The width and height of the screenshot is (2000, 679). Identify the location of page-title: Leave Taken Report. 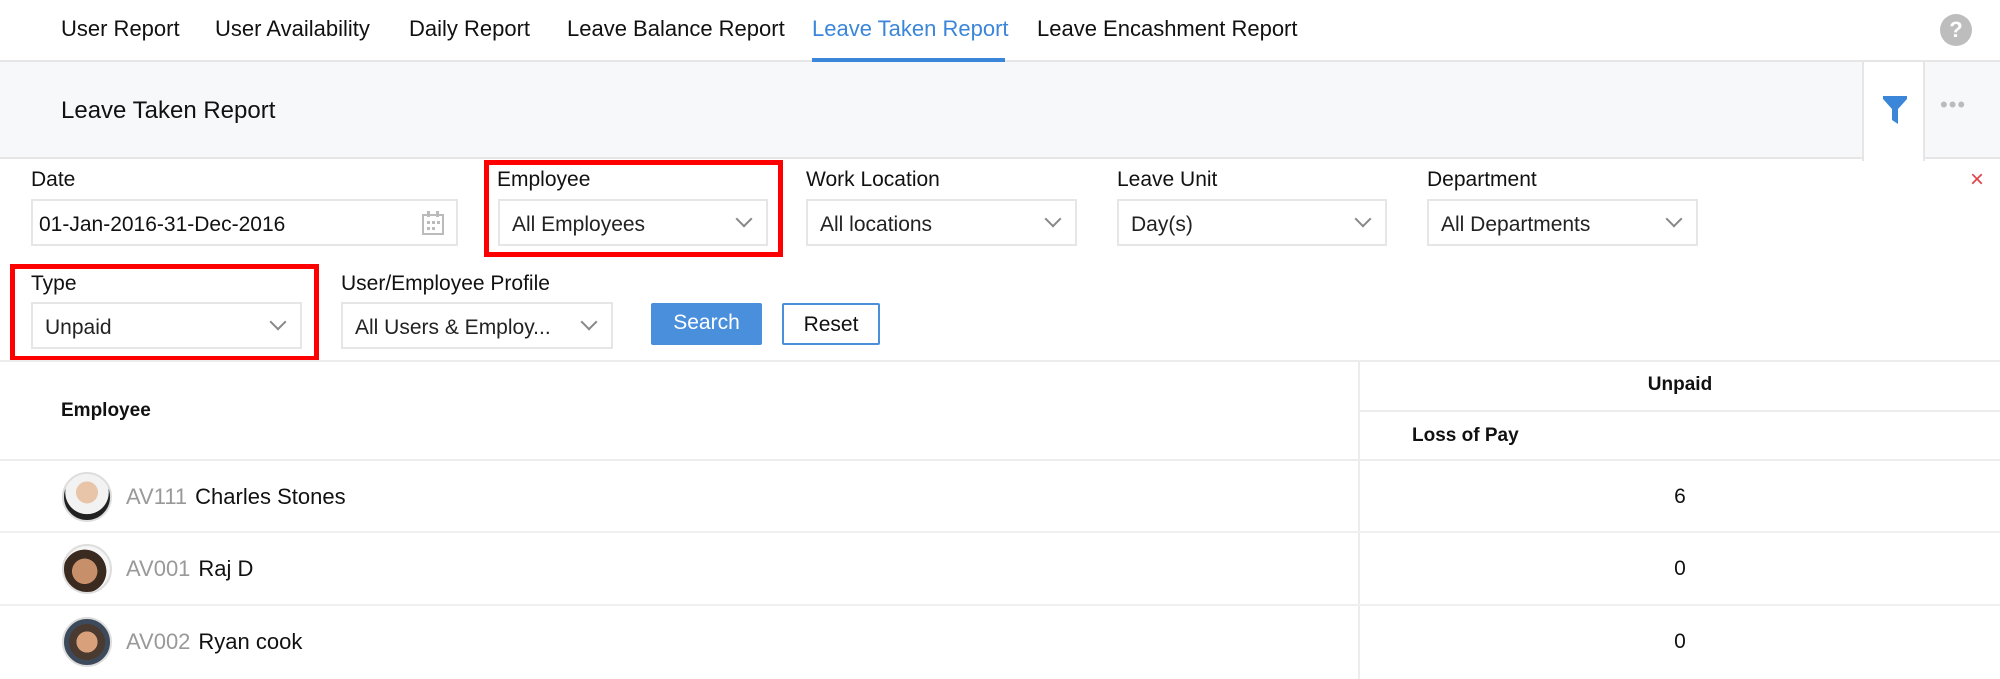
(168, 110).